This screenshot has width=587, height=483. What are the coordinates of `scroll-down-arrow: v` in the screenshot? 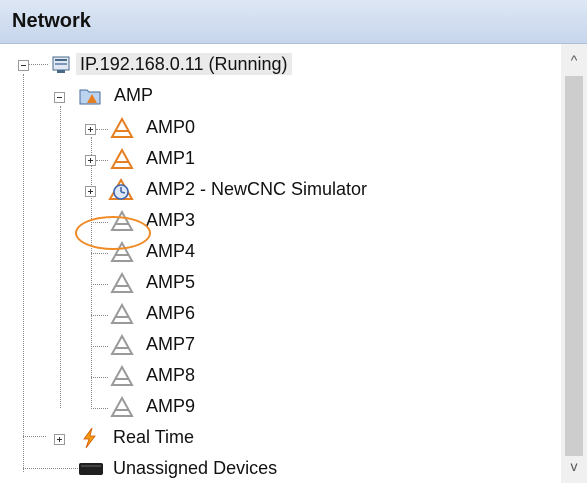 It's located at (574, 466).